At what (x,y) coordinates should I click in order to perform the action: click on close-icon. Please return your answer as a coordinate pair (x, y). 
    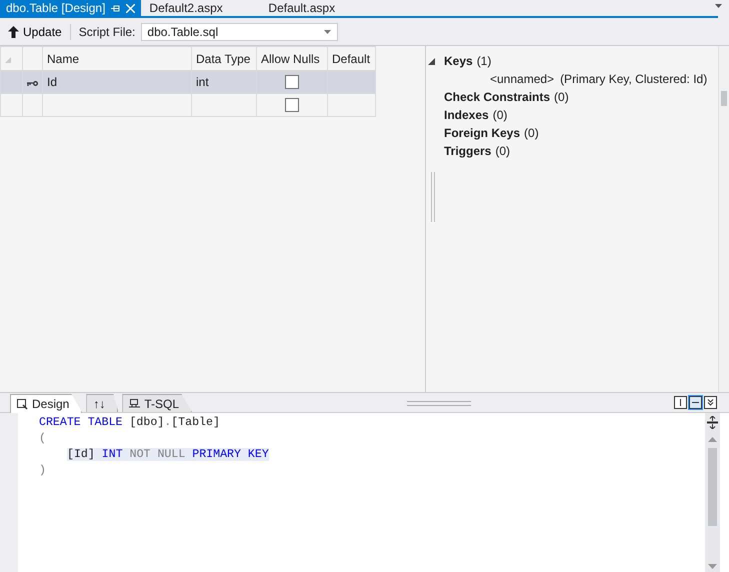
    Looking at the image, I should click on (131, 8).